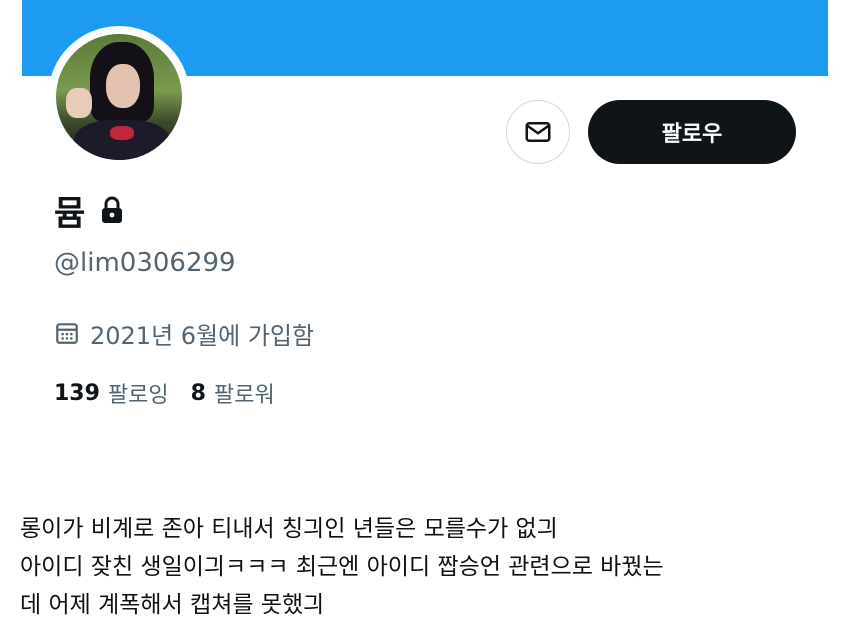 This screenshot has height=626, width=854. I want to click on follow-stats: 139 팔로잉 8 팔로워, so click(175, 393).